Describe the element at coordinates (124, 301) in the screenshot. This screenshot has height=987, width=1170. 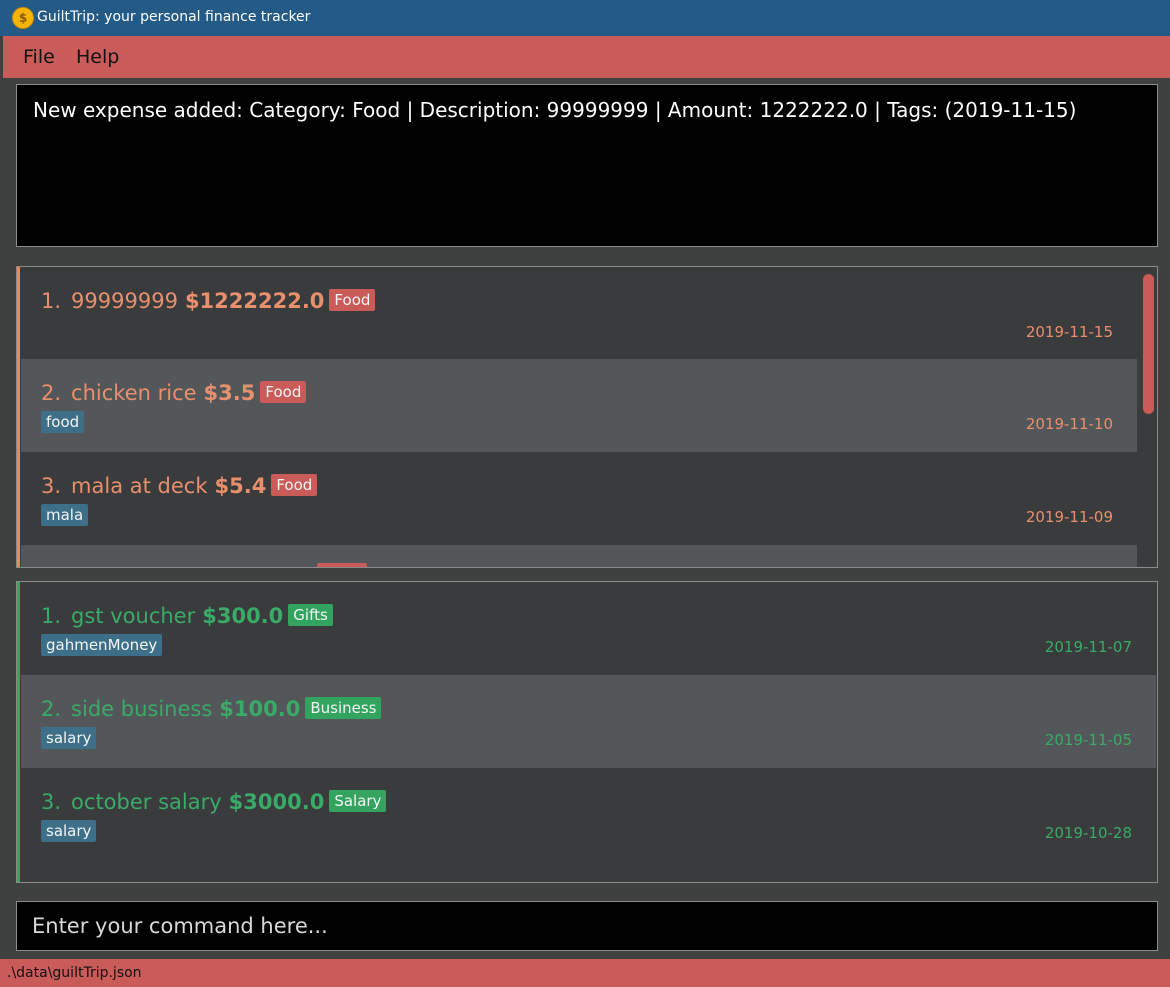
I see `expense-description: 99999999` at that location.